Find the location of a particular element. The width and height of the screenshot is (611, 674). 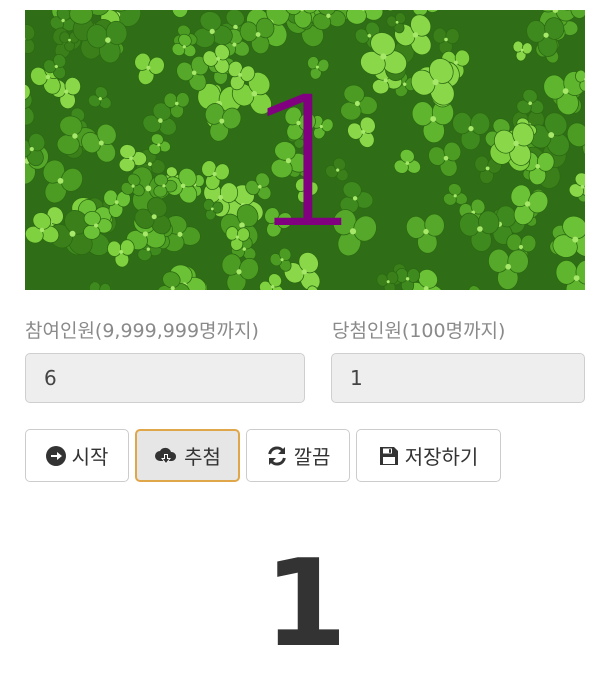

start-button: 시작 is located at coordinates (77, 455).